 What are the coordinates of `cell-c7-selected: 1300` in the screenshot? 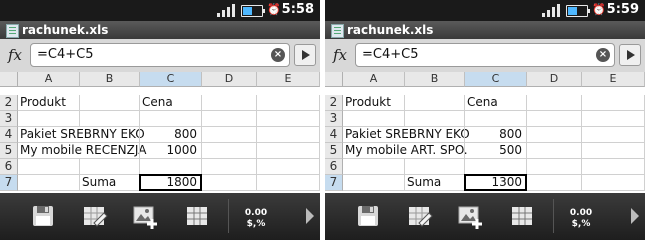 It's located at (495, 182).